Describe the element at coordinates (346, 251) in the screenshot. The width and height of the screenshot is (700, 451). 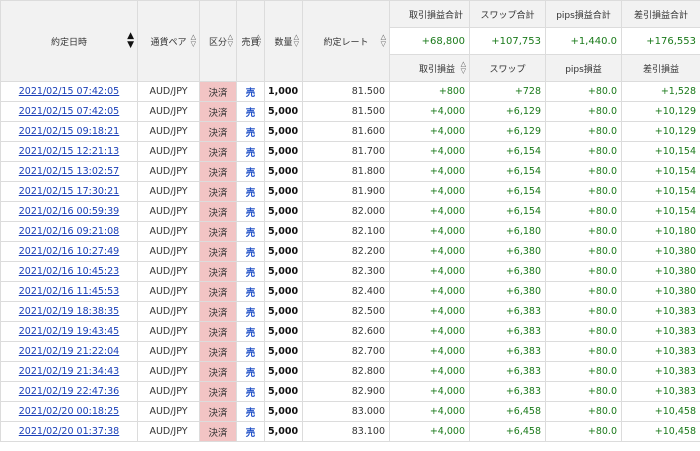
I see `cell-rate: 82.200` at that location.